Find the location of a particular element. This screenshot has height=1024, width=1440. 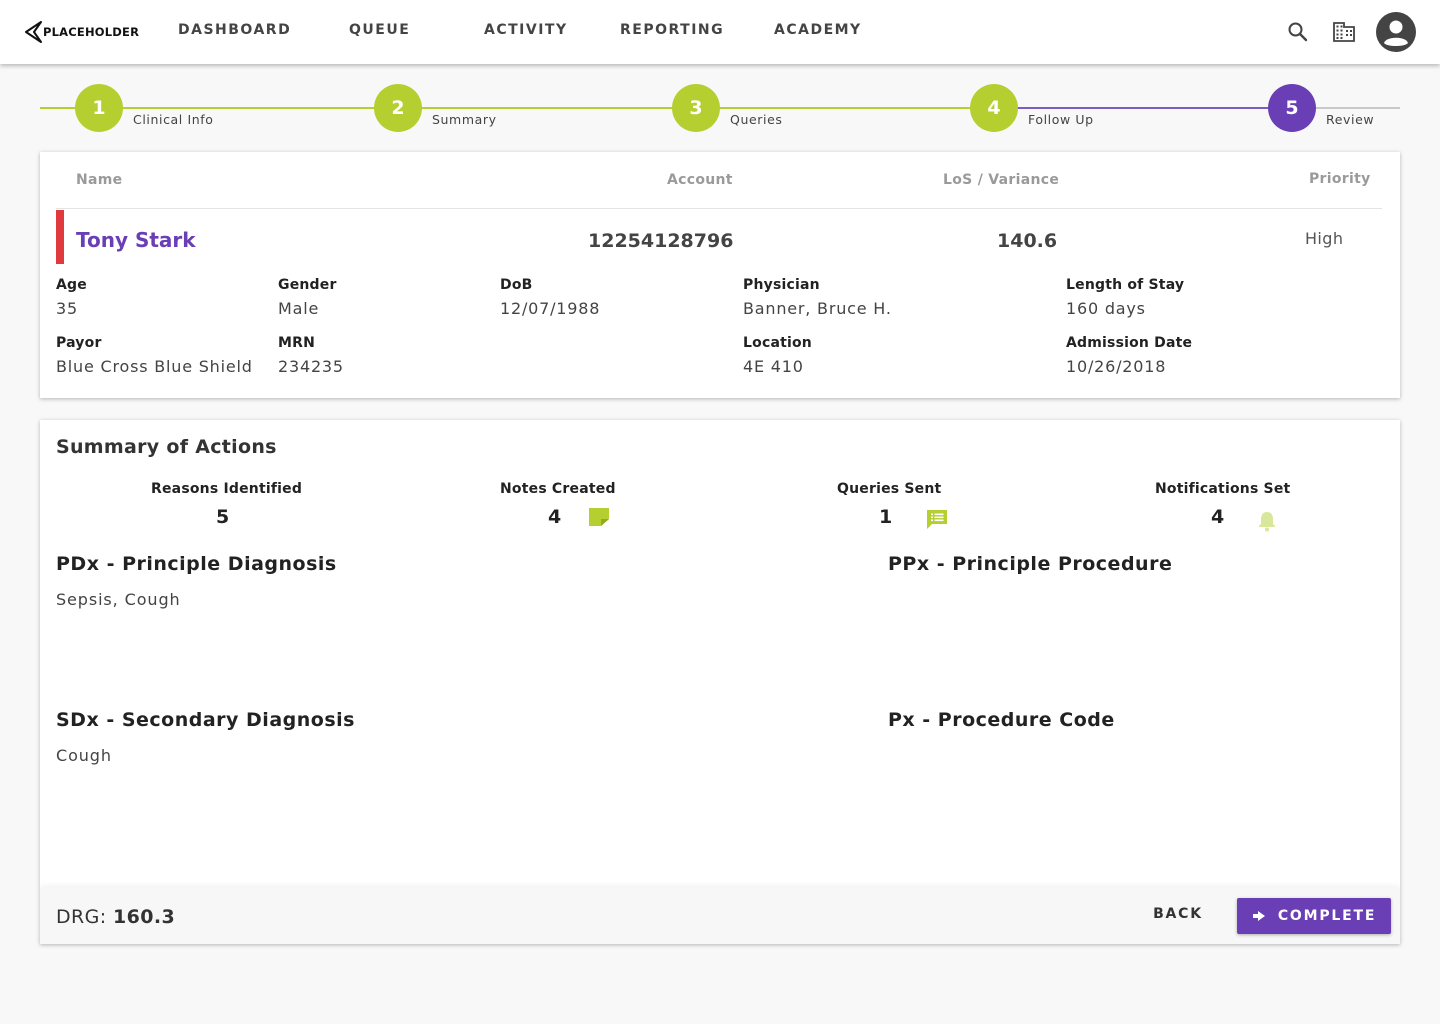

complete-label: COMPLETE is located at coordinates (1327, 916).